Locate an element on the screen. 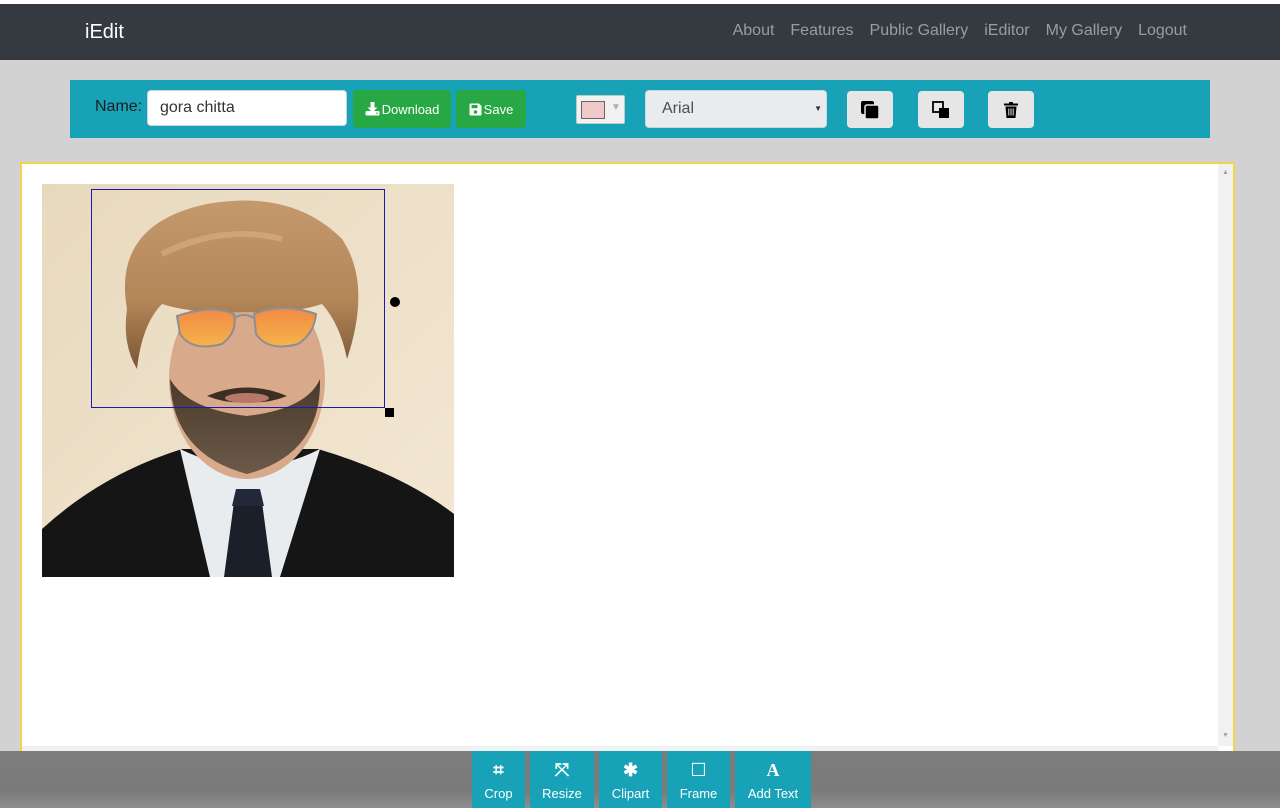  nav-my-gallery: My Gallery is located at coordinates (1084, 31).